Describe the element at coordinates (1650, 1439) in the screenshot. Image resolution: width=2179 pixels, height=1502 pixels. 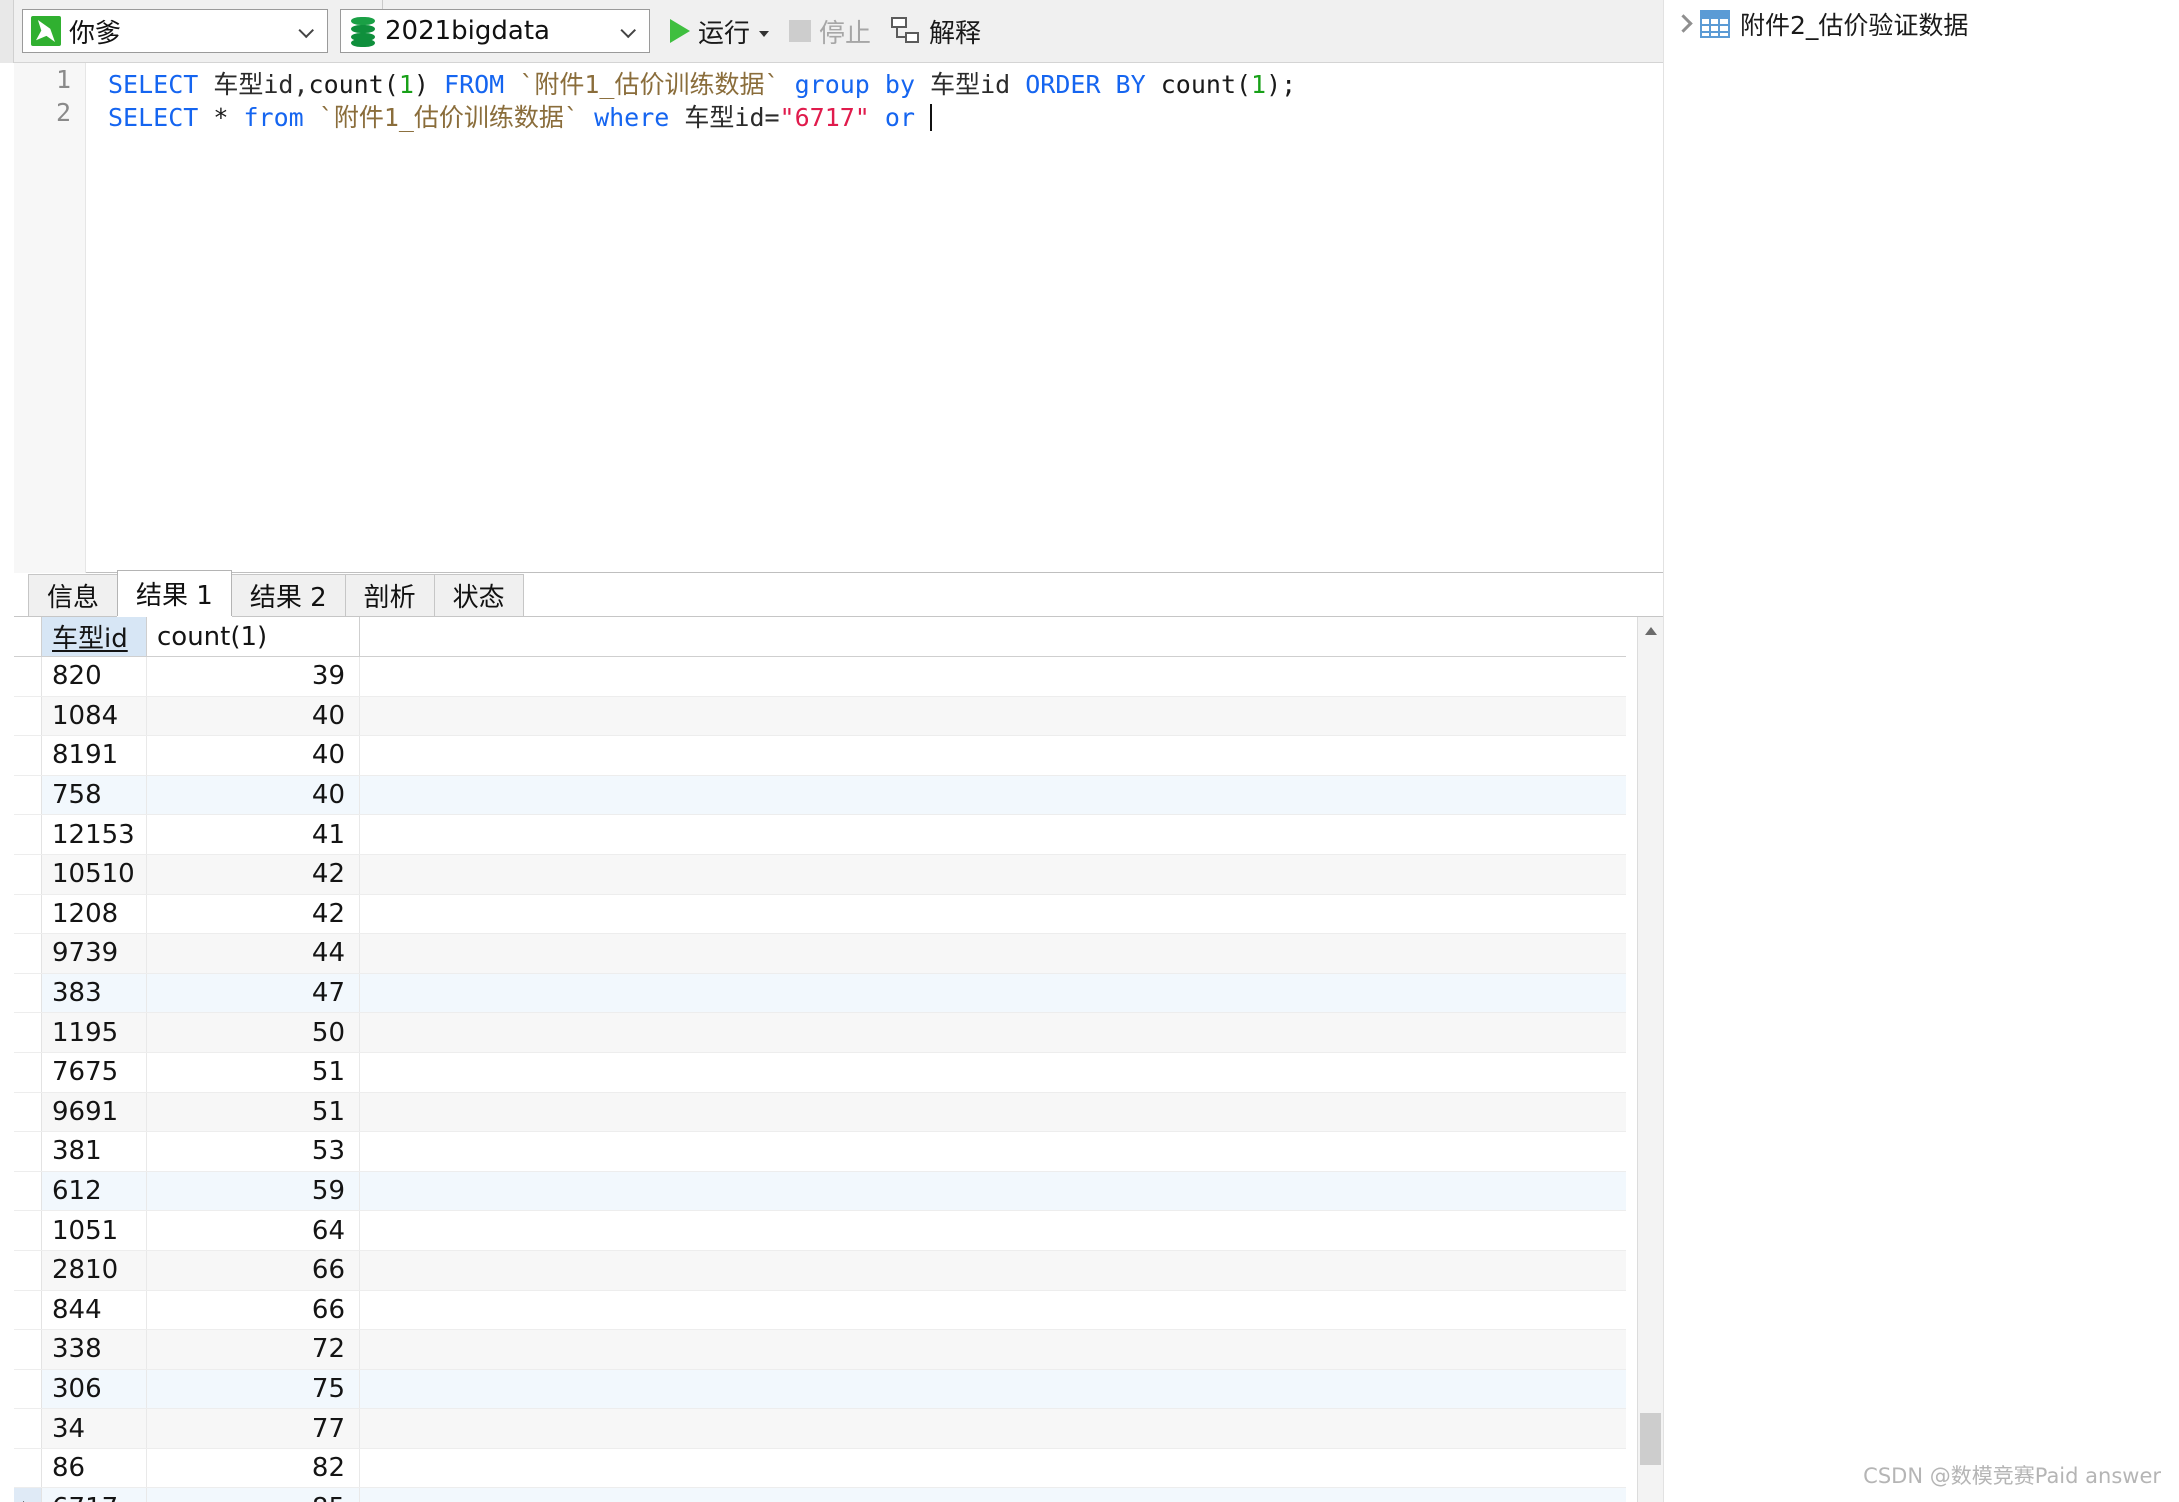
I see `scrollbar-thumb` at that location.